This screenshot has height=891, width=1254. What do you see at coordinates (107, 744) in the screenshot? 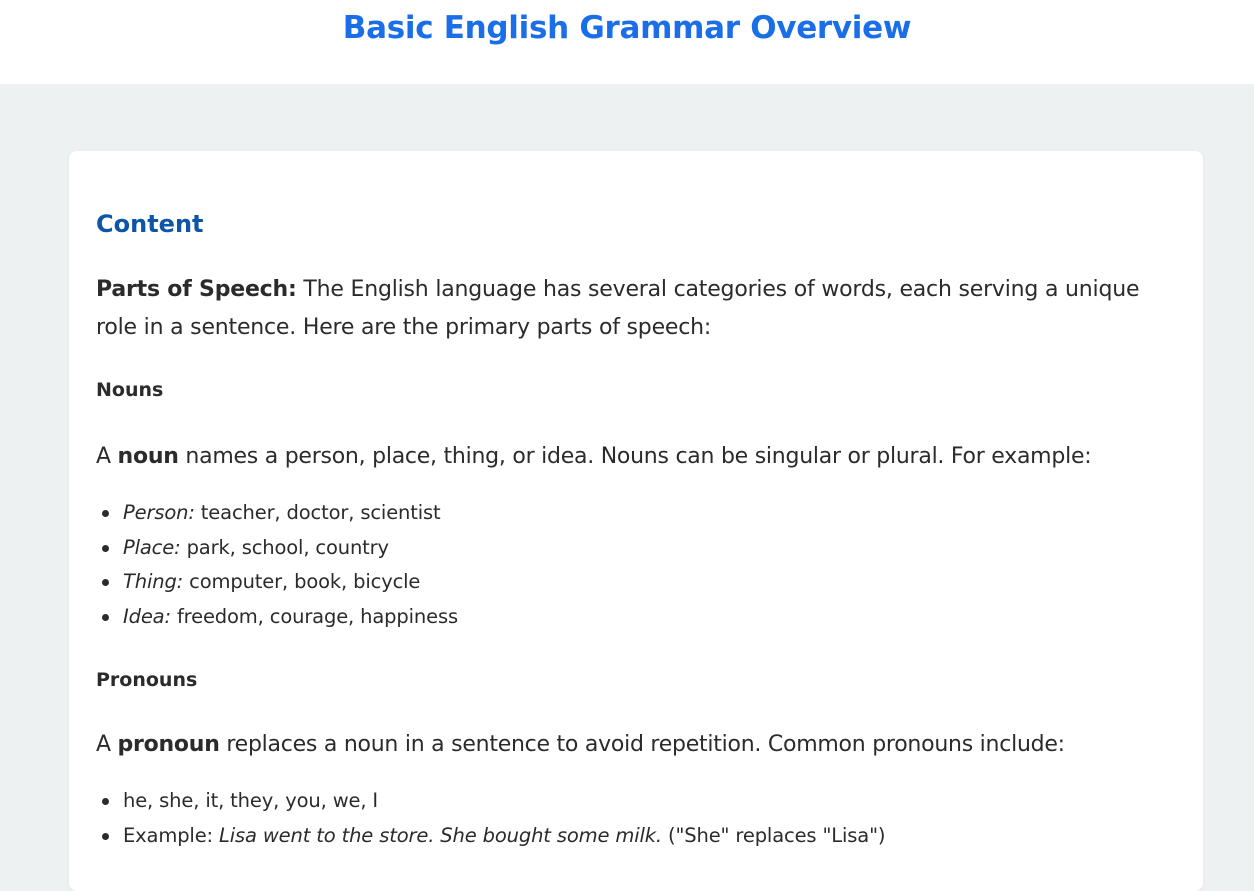
I see `pronouns-para-pre: A` at bounding box center [107, 744].